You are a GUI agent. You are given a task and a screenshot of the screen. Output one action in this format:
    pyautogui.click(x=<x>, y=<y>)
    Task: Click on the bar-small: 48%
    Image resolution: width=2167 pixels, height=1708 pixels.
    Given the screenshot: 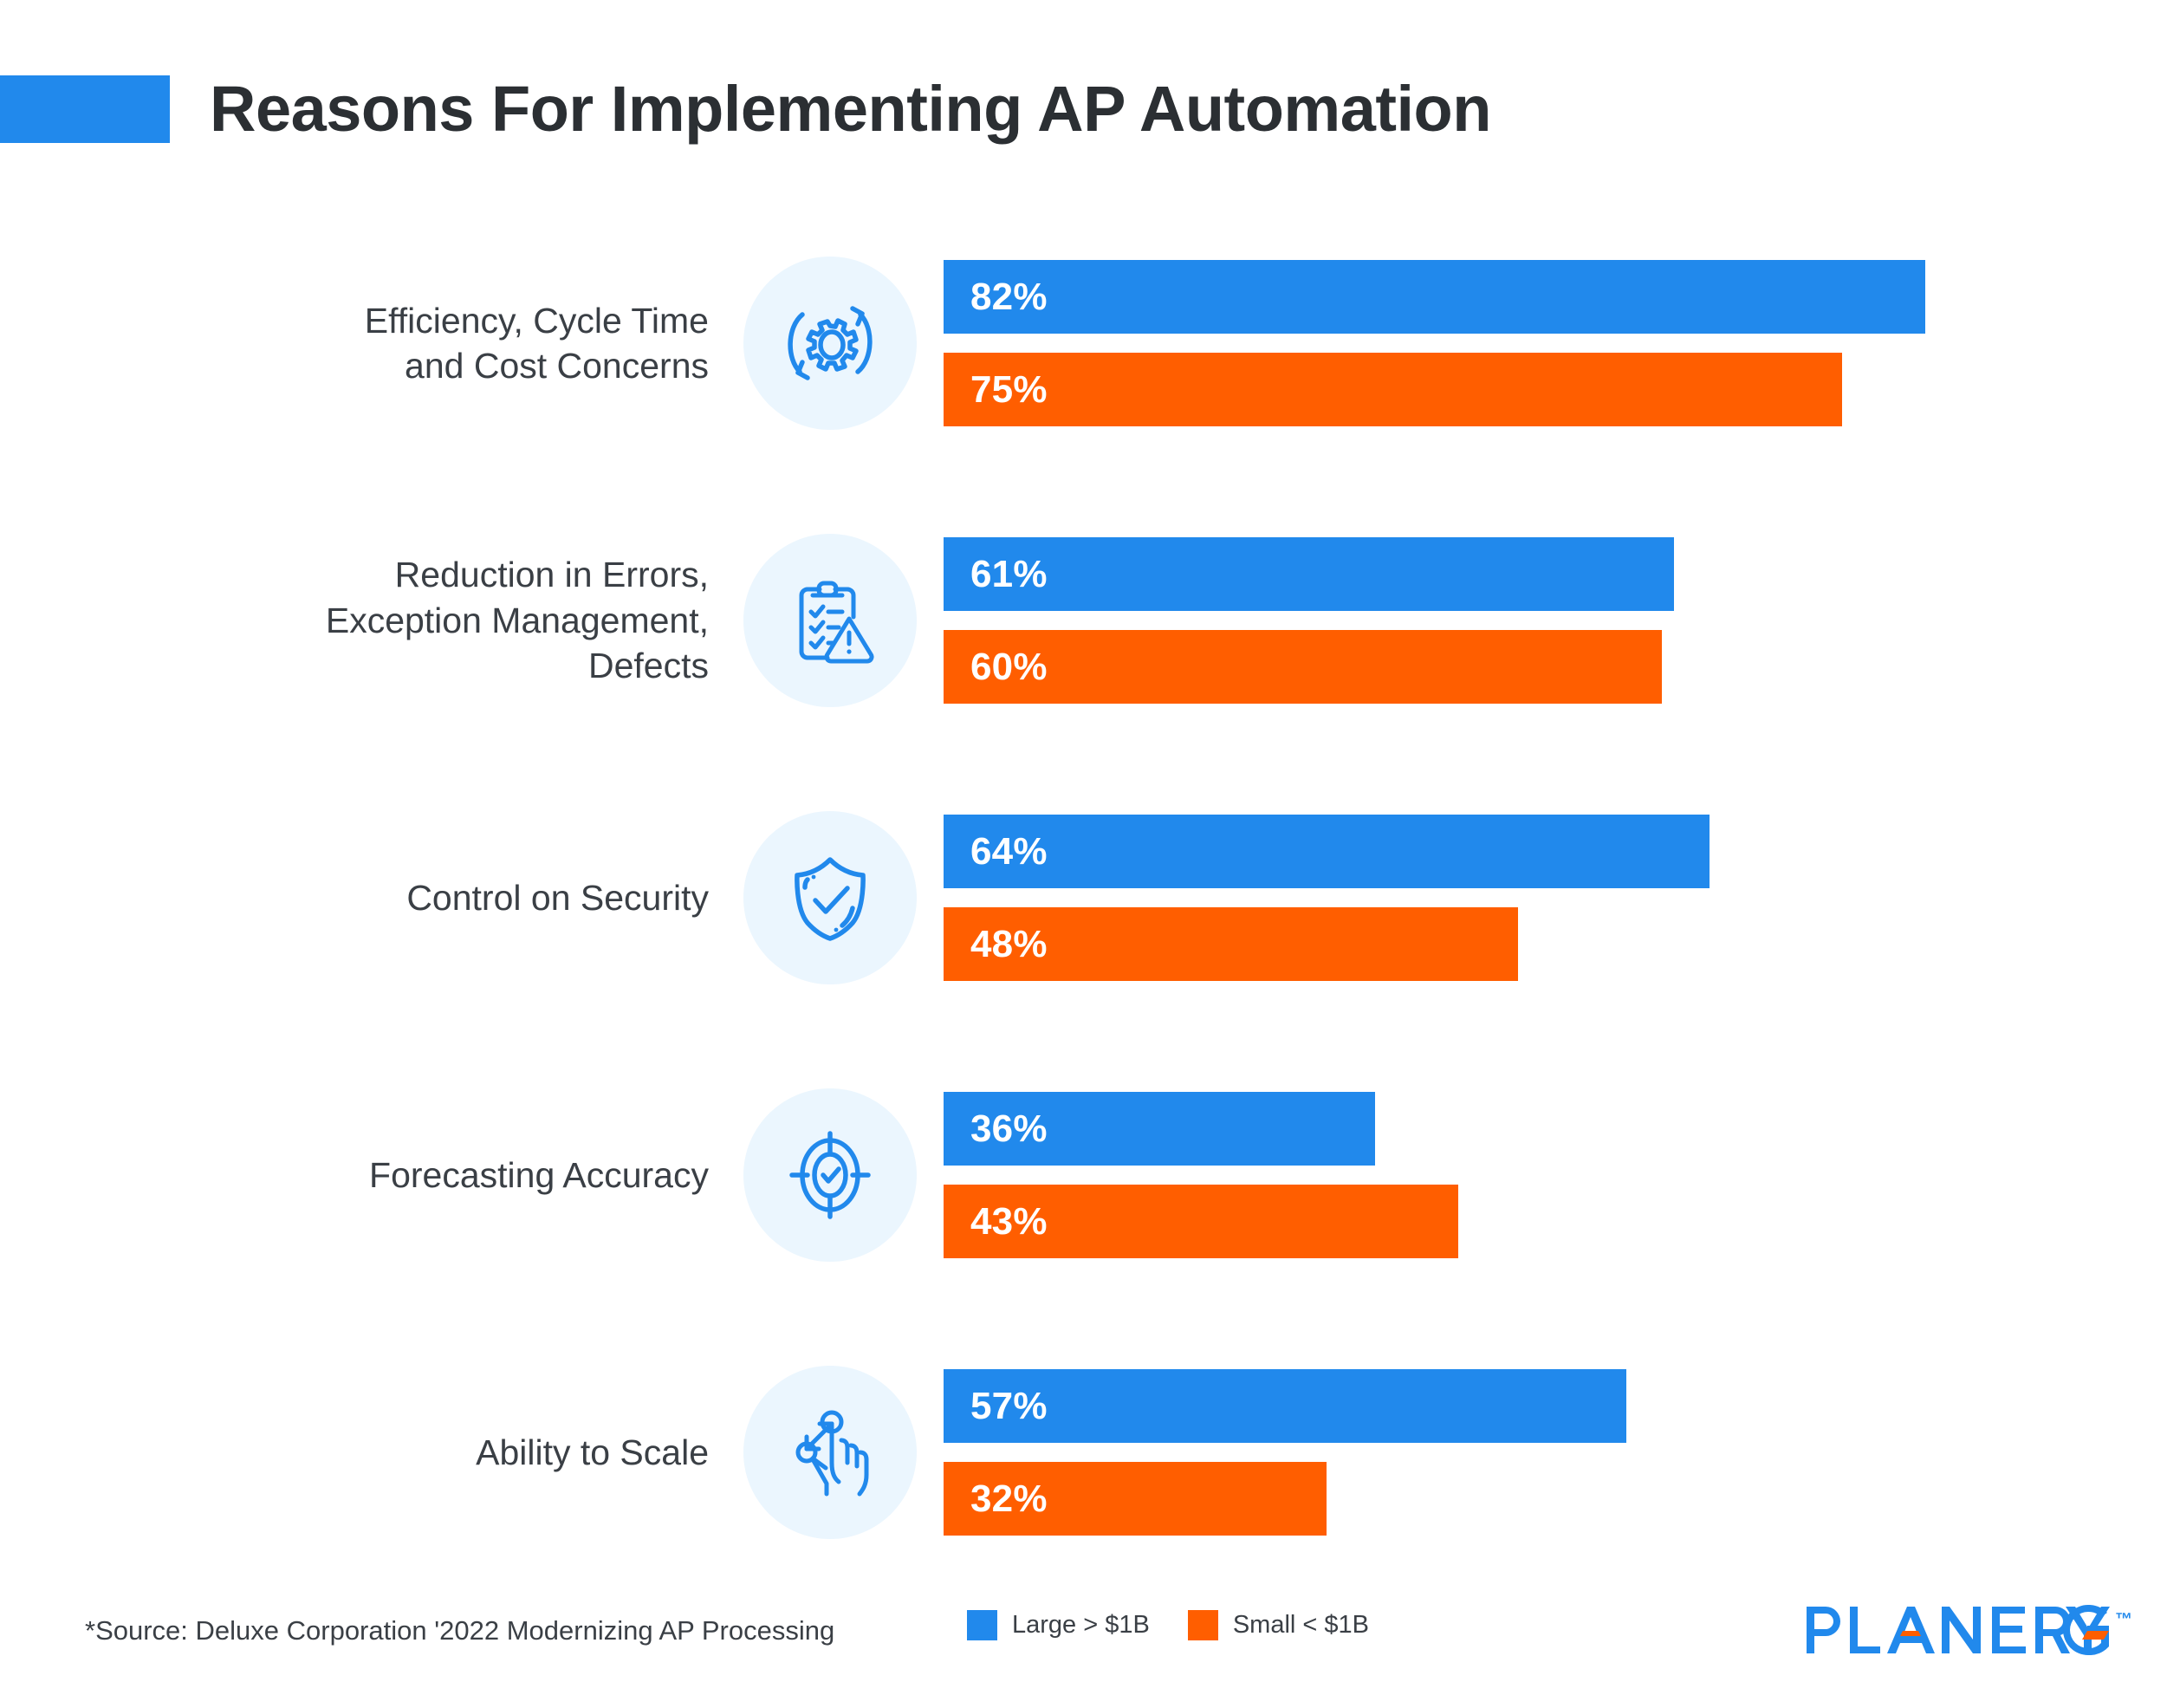 What is the action you would take?
    pyautogui.click(x=1232, y=944)
    